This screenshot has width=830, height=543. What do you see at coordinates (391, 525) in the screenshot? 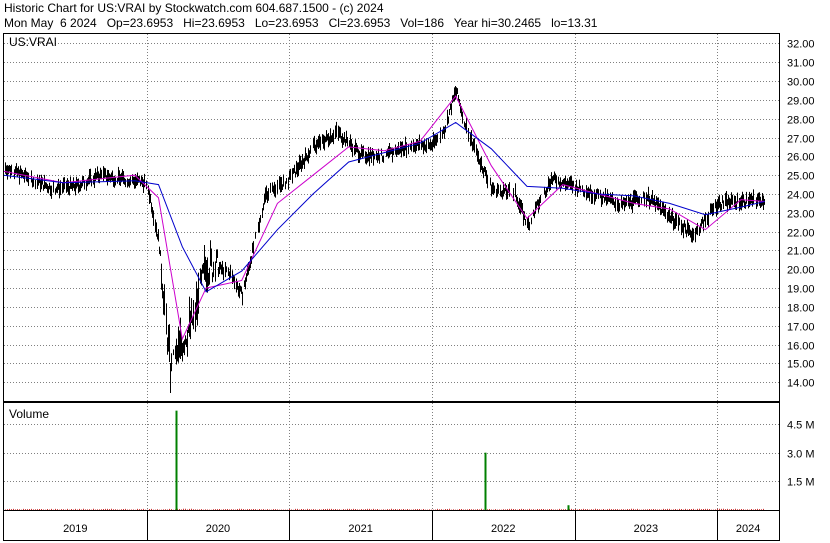
I see `date-axis` at bounding box center [391, 525].